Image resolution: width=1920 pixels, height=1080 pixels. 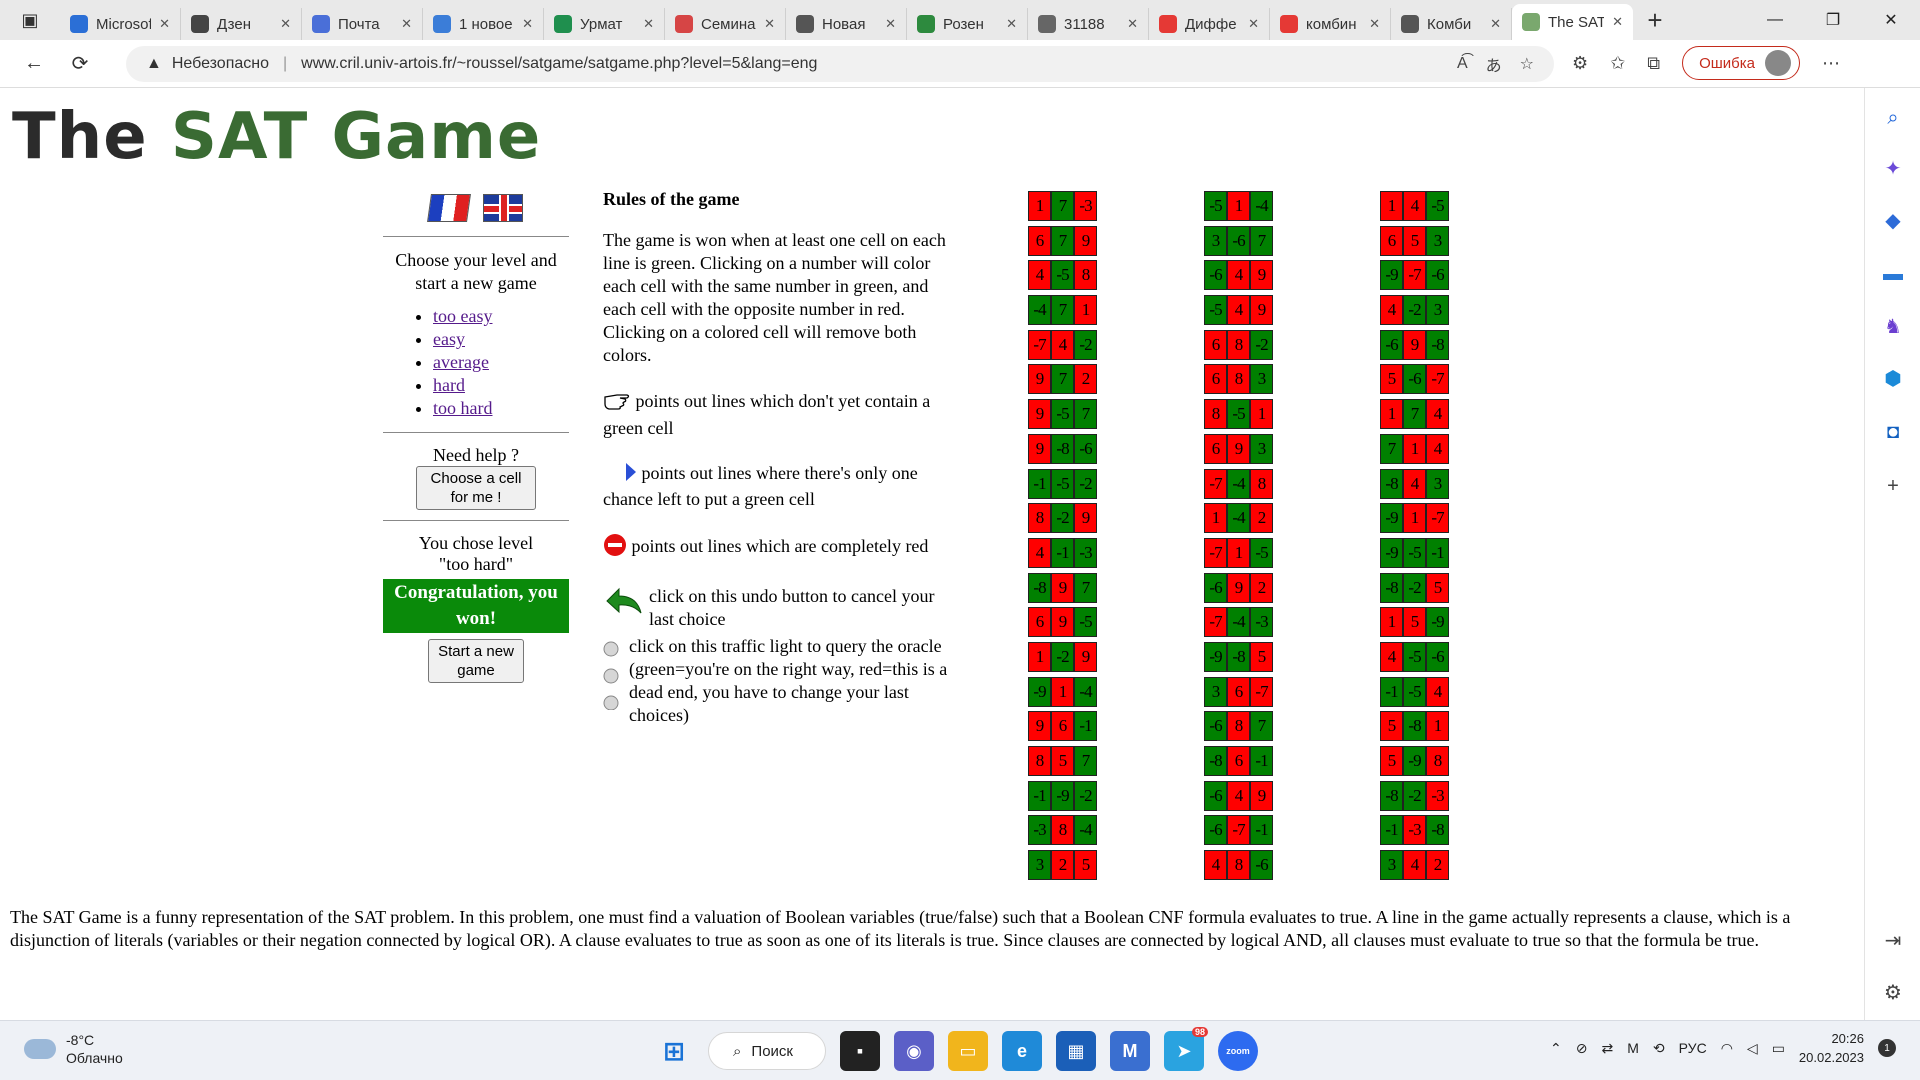 I want to click on mail-app-icon: M, so click(x=1130, y=1051).